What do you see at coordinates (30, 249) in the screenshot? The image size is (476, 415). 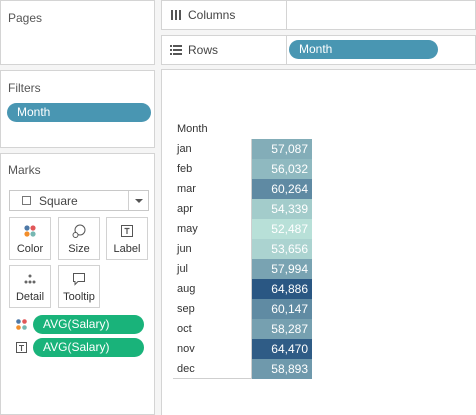 I see `color-button-label: Color` at bounding box center [30, 249].